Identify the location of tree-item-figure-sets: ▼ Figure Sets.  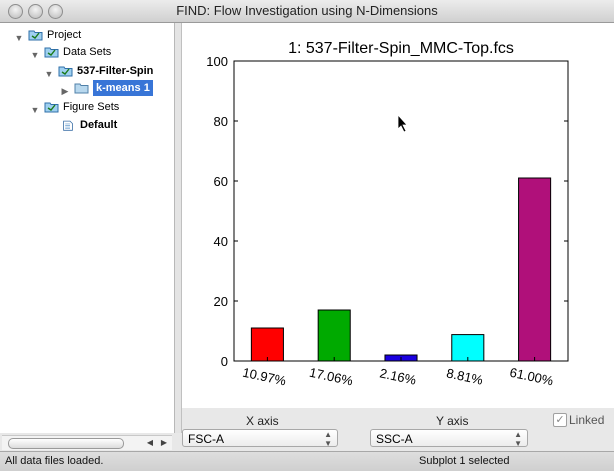
(75, 107).